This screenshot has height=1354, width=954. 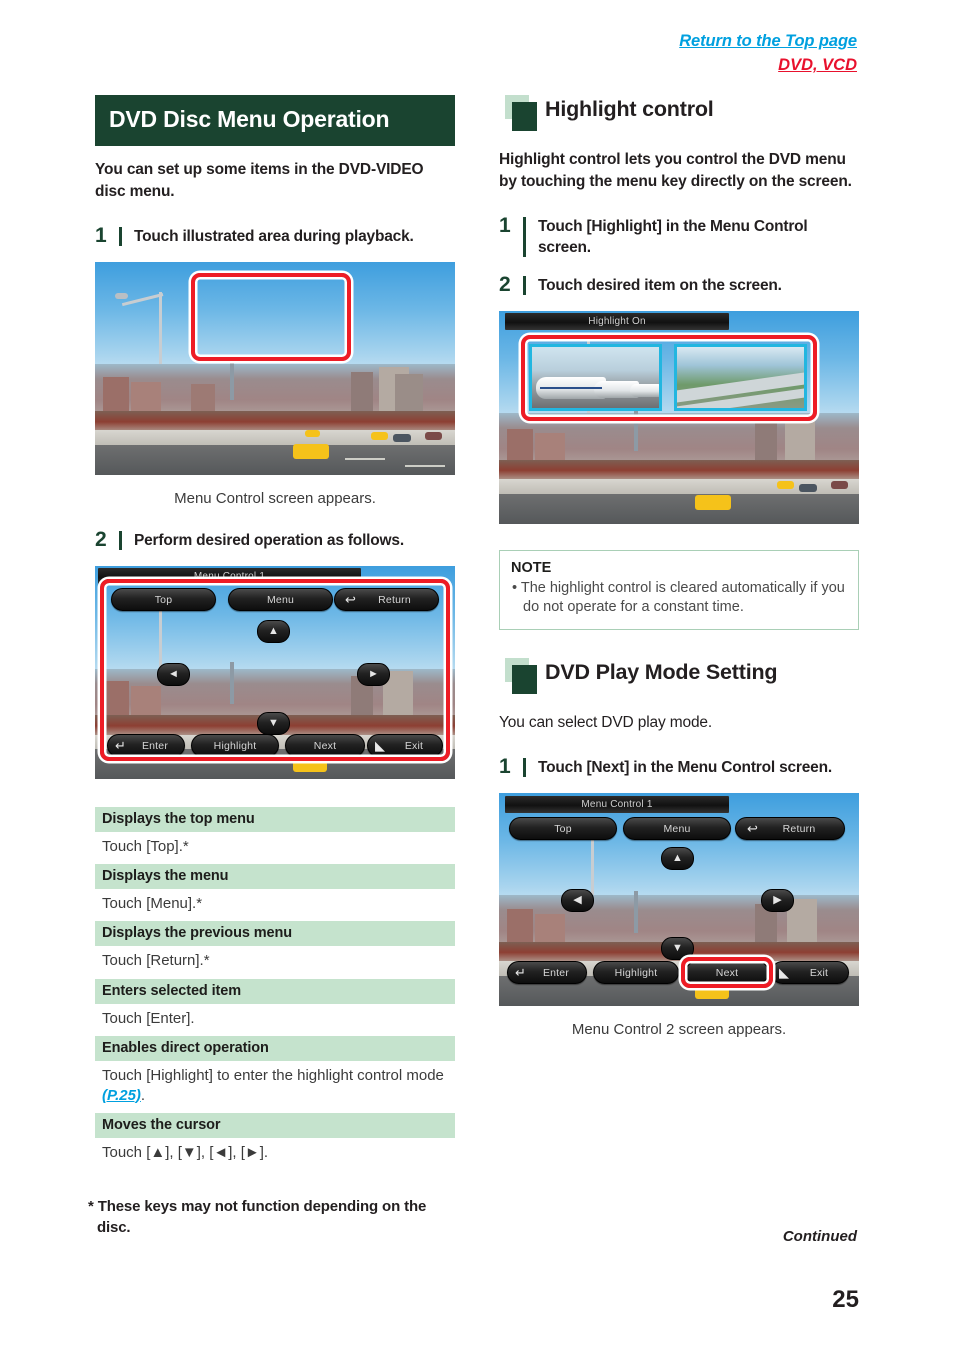 I want to click on def-head-top-menu: Displays the top menu, so click(x=275, y=820).